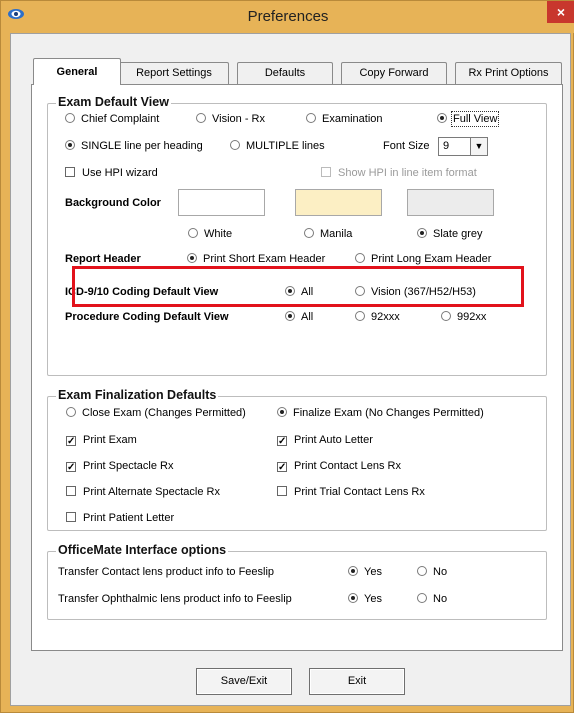 The image size is (574, 713). I want to click on tab-rx-print-options: Rx Print Options, so click(508, 73).